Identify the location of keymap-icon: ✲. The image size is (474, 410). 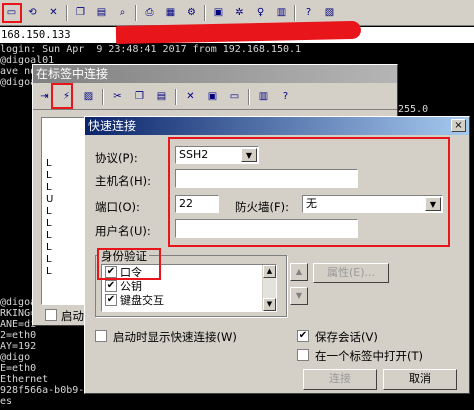
(239, 13).